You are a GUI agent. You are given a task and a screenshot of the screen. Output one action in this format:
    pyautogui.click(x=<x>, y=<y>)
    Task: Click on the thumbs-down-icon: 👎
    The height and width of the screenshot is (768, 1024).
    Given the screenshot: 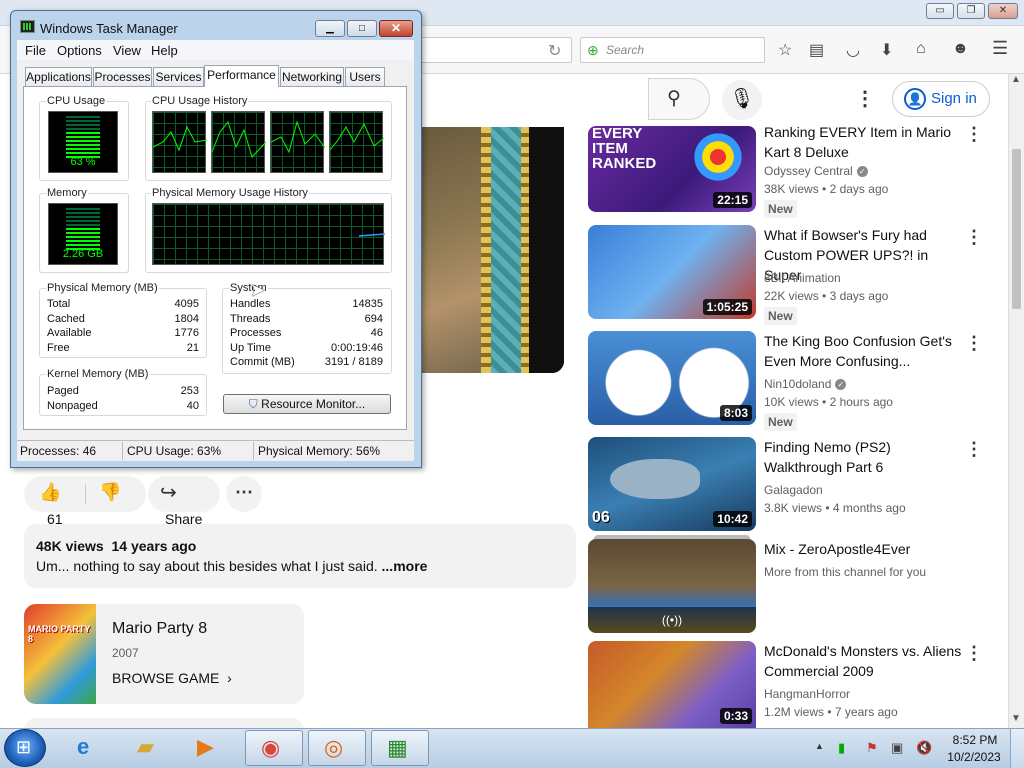 What is the action you would take?
    pyautogui.click(x=110, y=492)
    